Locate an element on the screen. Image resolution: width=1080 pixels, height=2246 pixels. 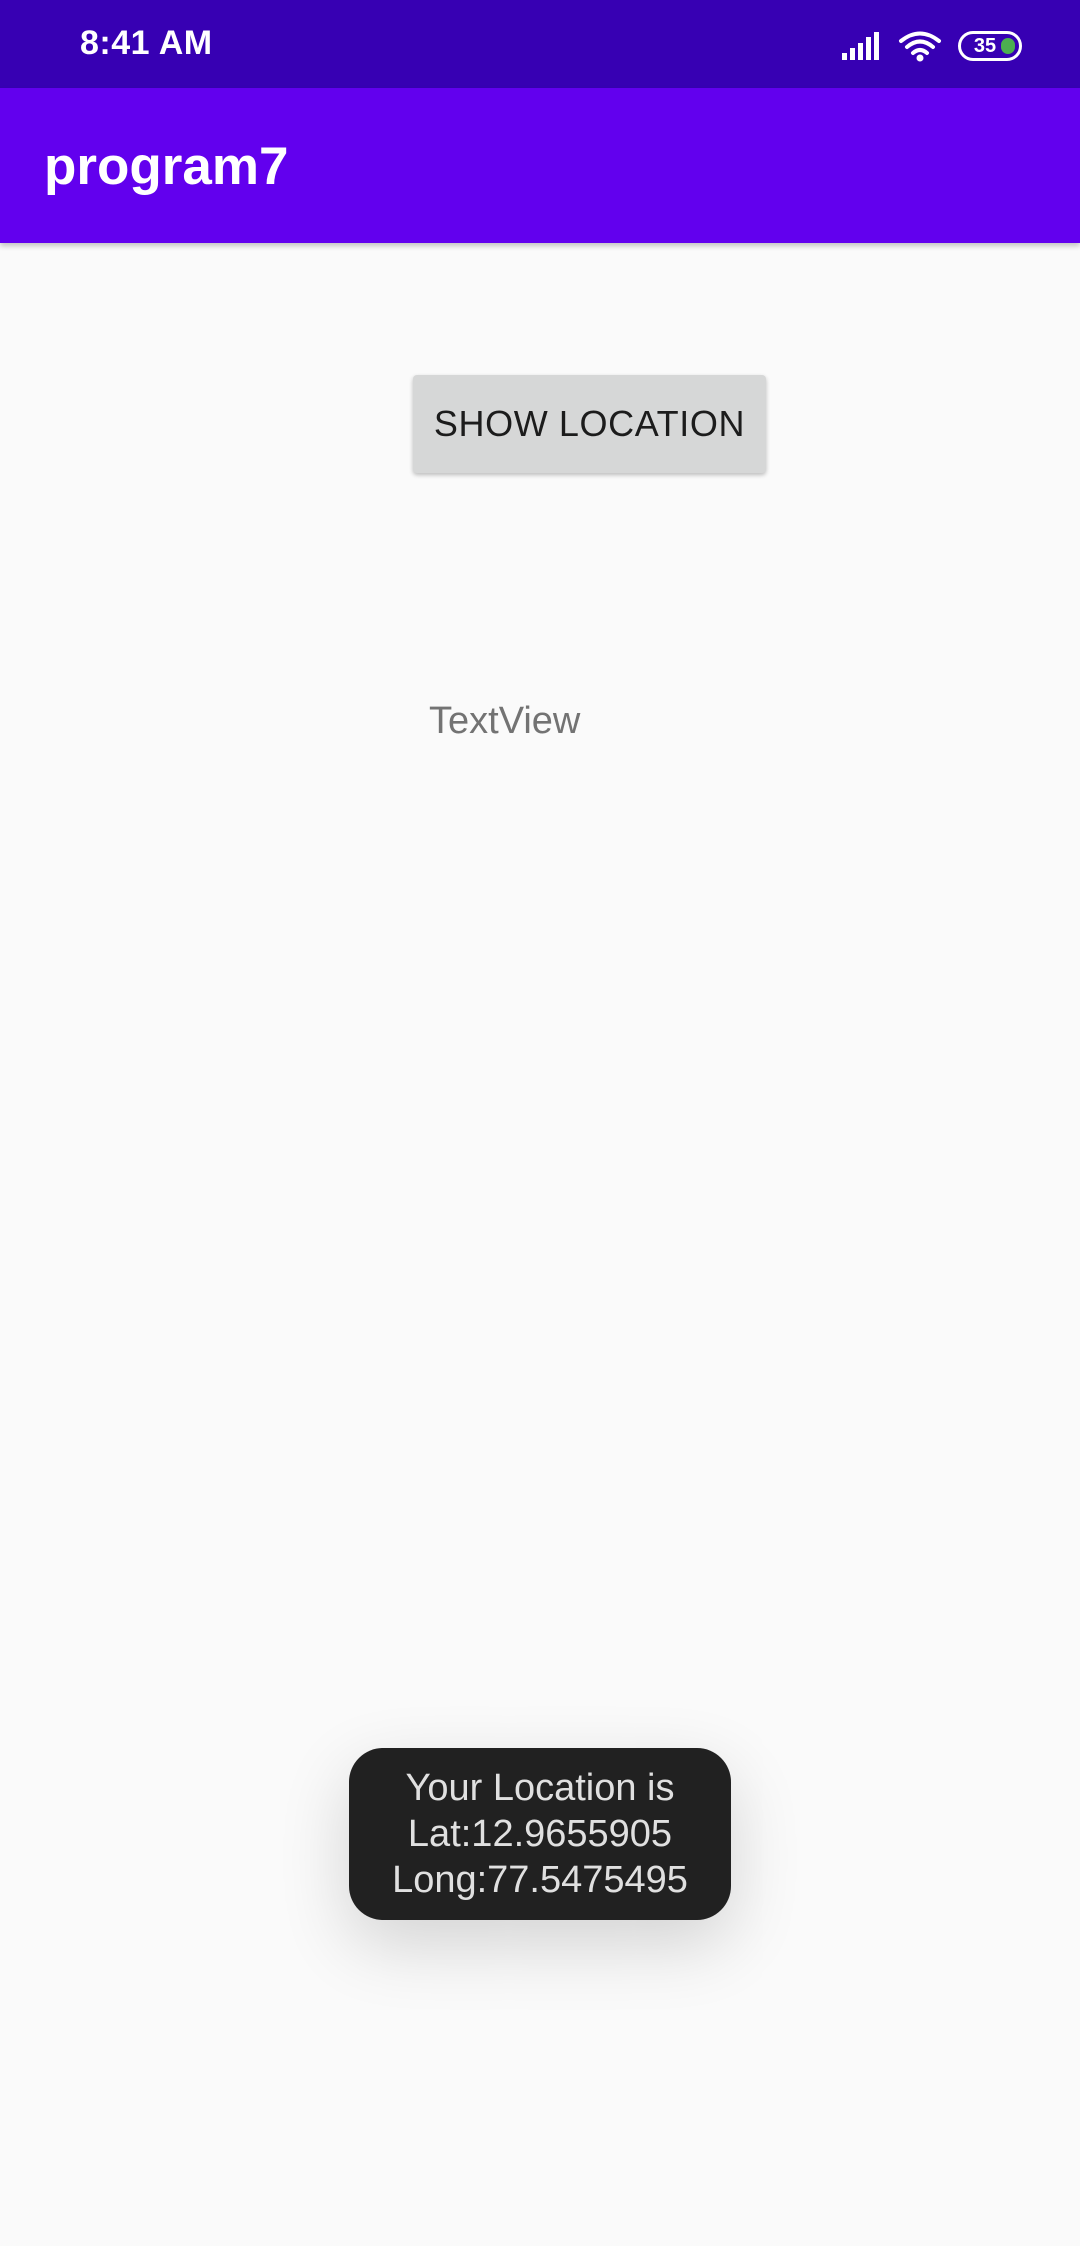
app-bar: program7 is located at coordinates (540, 165).